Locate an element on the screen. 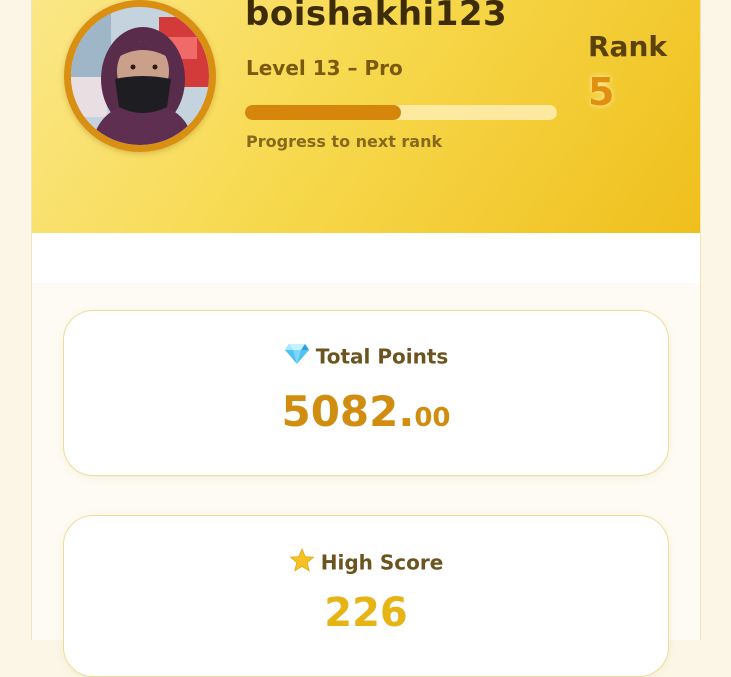  rank-progress-fill is located at coordinates (323, 112).